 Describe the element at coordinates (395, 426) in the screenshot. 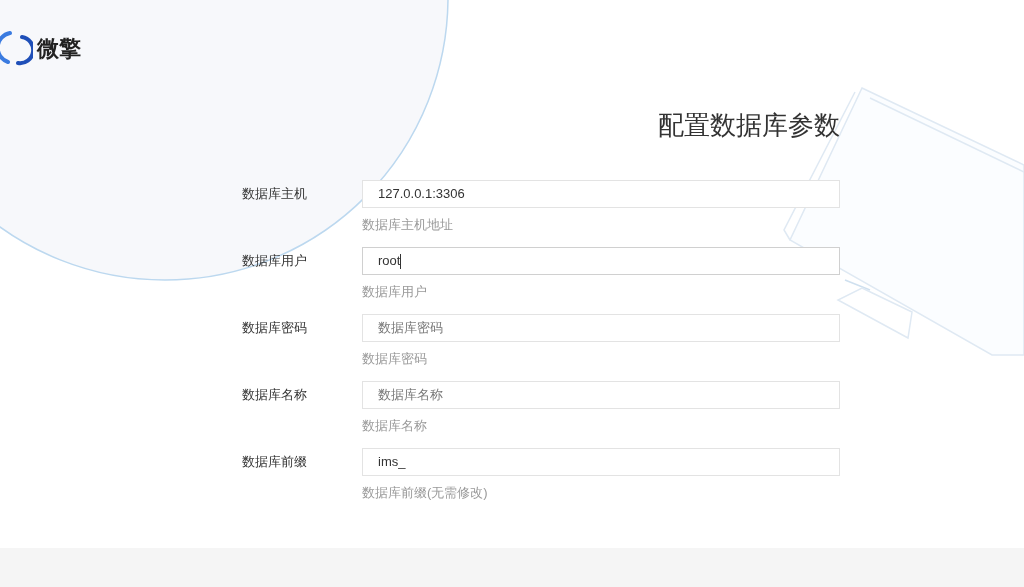

I see `field-hint: 数据库名称` at that location.